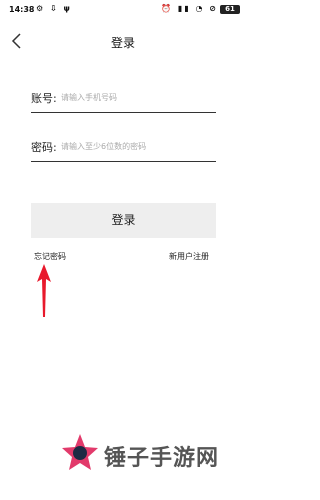  What do you see at coordinates (50, 256) in the screenshot?
I see `forgot-password-link: 忘记密码` at bounding box center [50, 256].